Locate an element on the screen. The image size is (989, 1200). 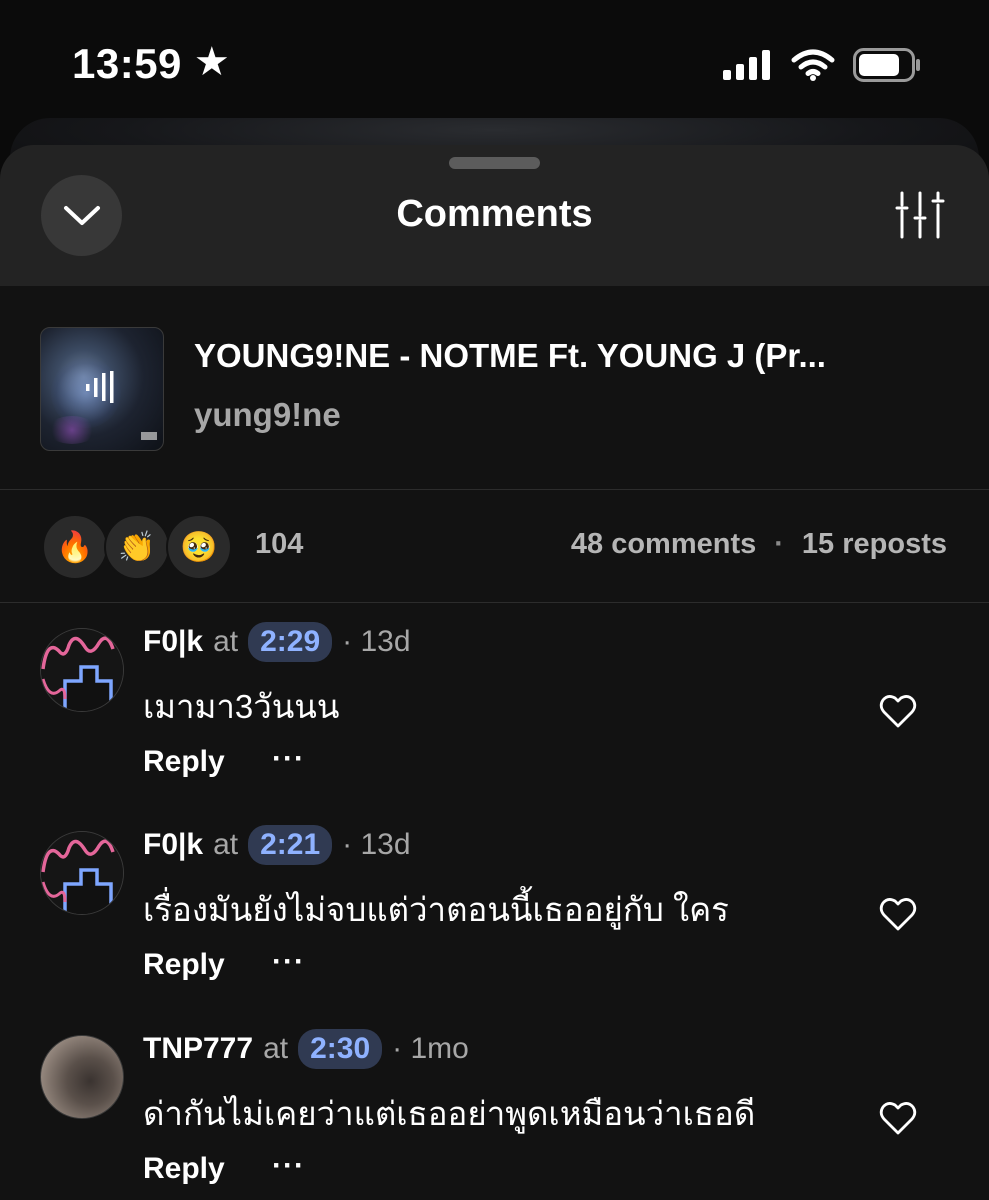
clap-reaction-icon: 👏 is located at coordinates (137, 547).